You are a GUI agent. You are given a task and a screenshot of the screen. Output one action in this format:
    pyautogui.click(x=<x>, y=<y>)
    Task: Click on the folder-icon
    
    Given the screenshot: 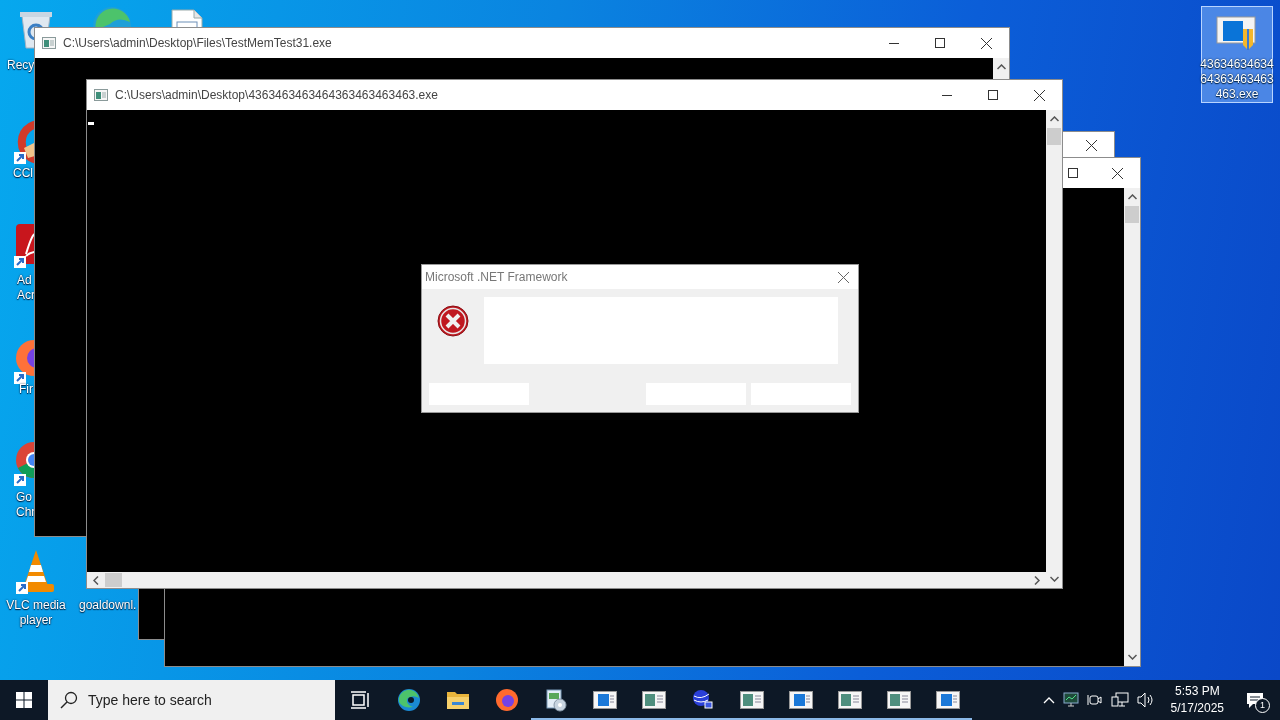 What is the action you would take?
    pyautogui.click(x=457, y=700)
    